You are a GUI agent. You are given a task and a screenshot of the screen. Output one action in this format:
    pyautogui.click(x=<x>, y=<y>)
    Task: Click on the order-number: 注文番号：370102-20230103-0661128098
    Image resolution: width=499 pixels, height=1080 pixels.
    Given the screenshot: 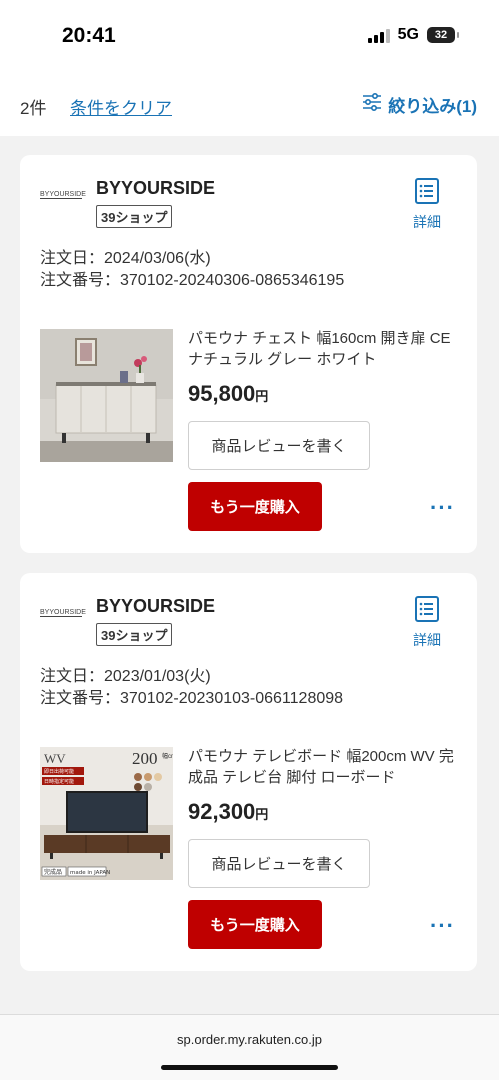 What is the action you would take?
    pyautogui.click(x=192, y=698)
    